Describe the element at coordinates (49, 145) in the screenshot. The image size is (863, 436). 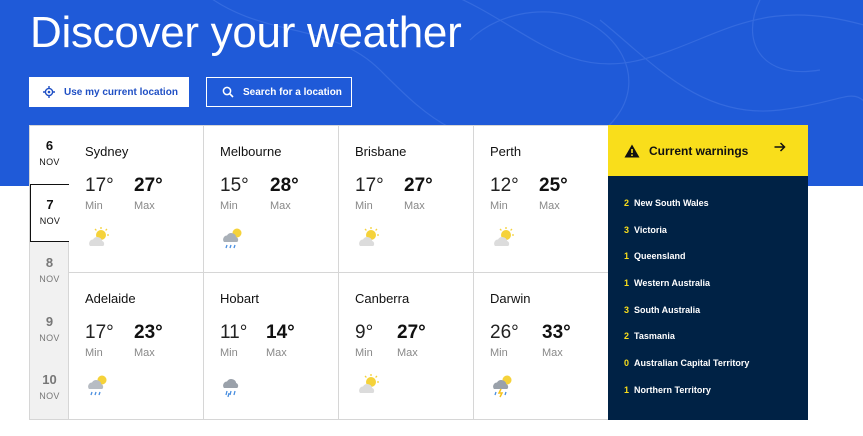
I see `date-day: 6` at that location.